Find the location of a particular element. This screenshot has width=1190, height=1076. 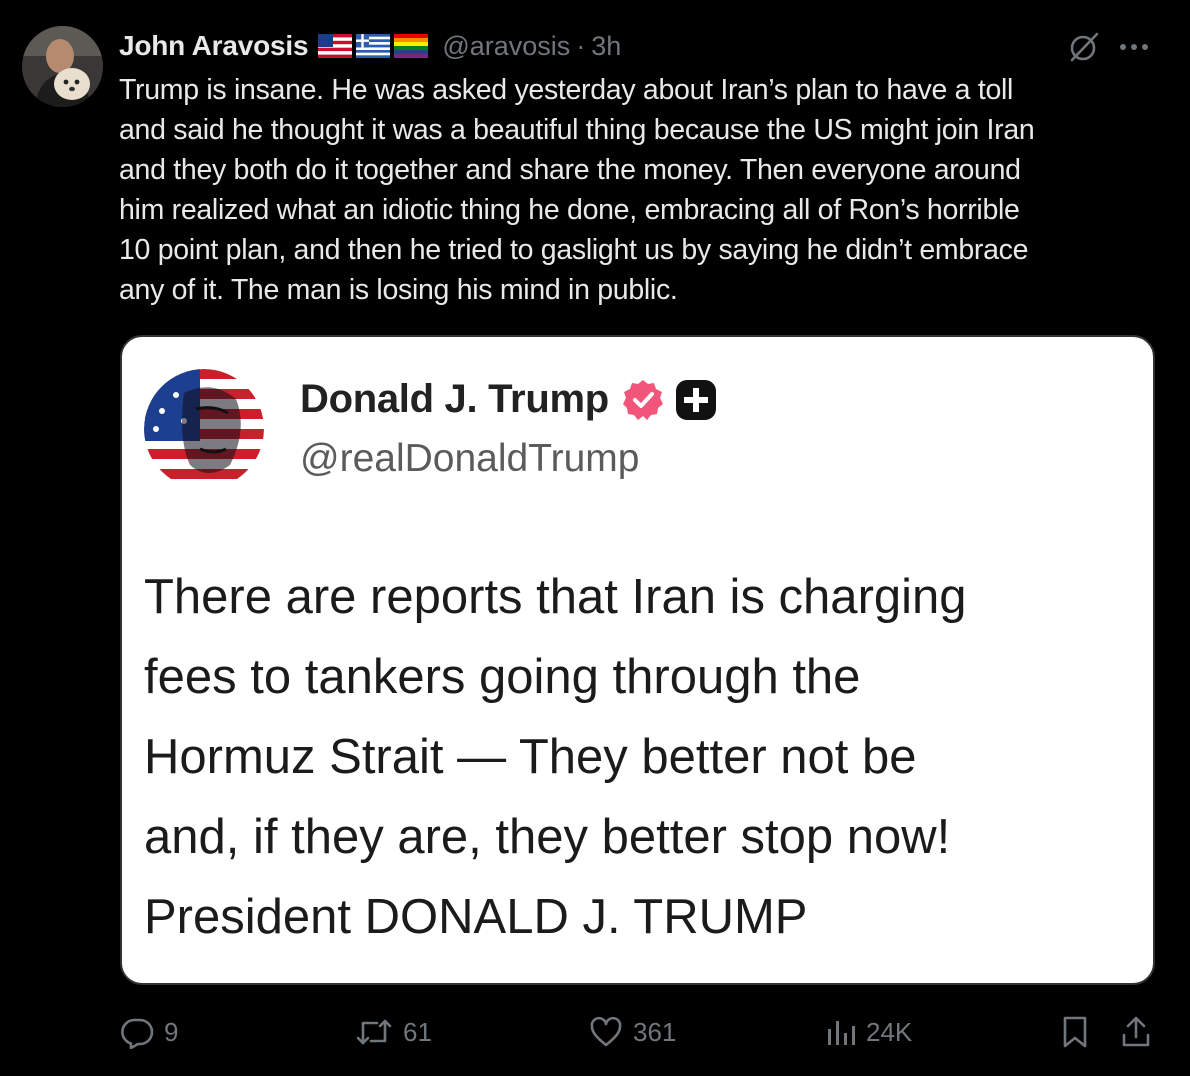

reply-count: 9 is located at coordinates (171, 1031).